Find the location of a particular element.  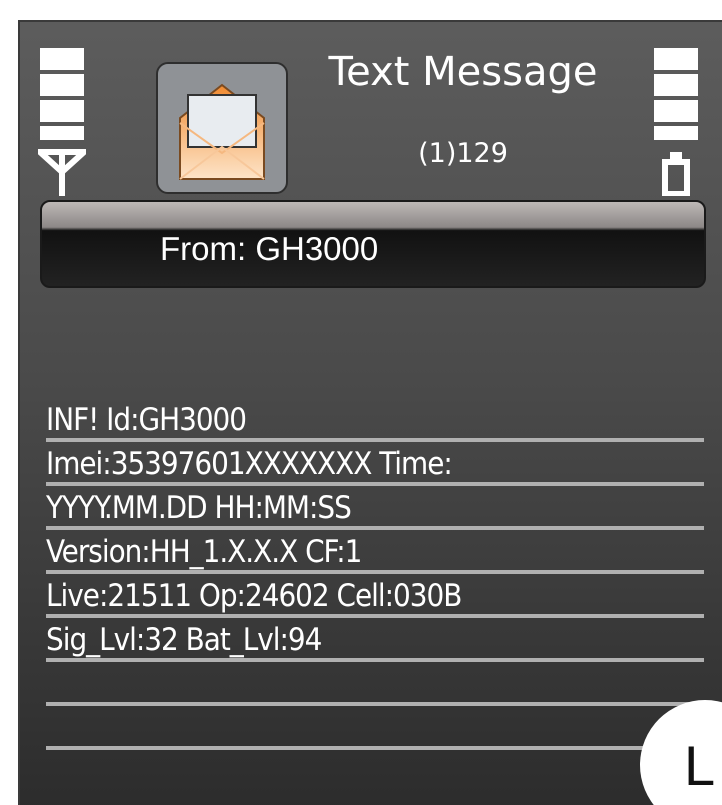

message-line: YYYY.MM.DD HH:MM:SS is located at coordinates (198, 508).